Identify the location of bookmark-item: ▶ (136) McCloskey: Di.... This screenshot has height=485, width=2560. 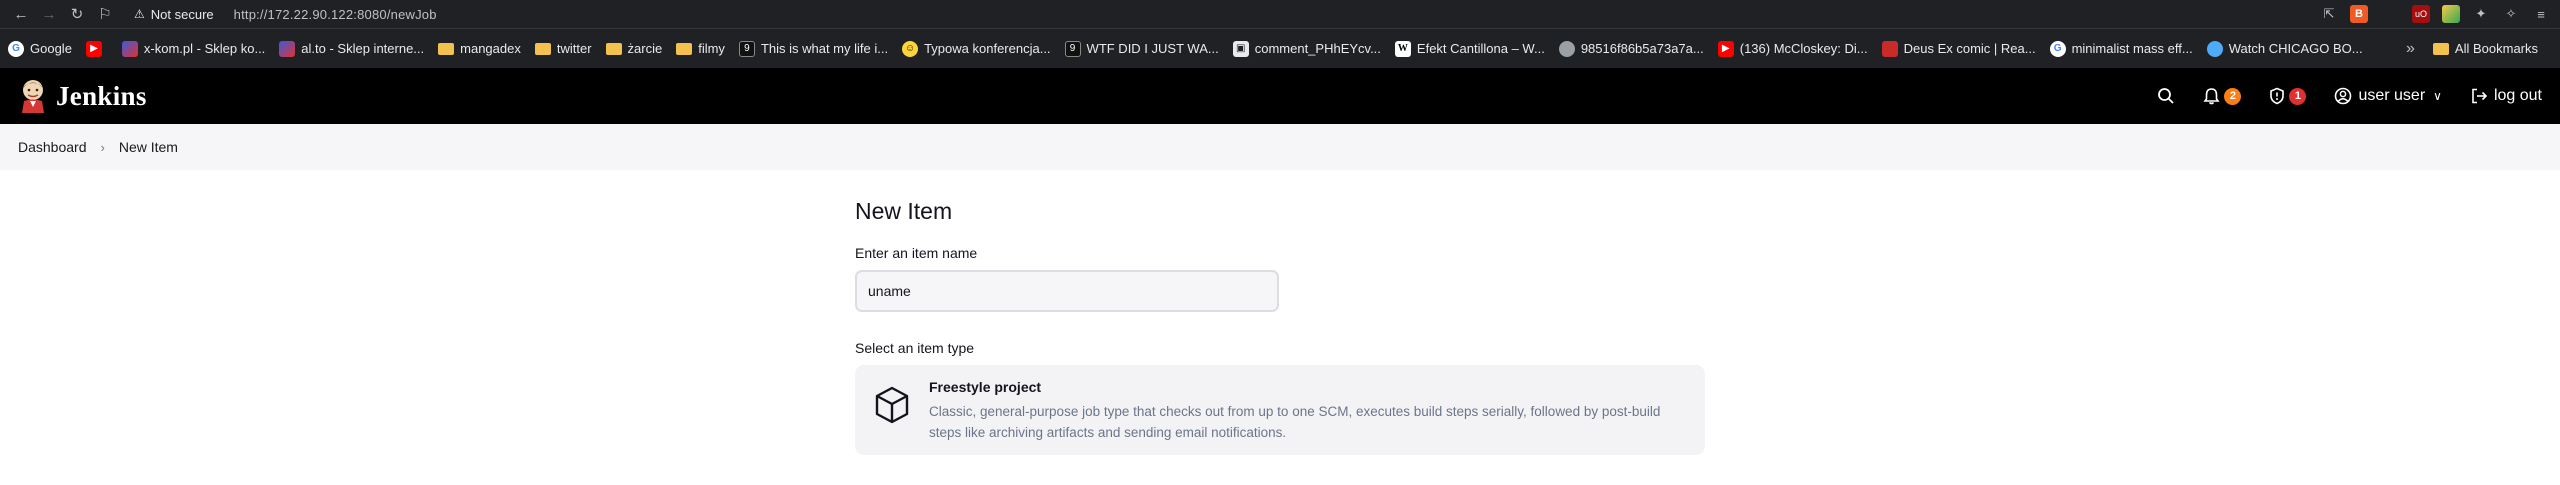
(1792, 48).